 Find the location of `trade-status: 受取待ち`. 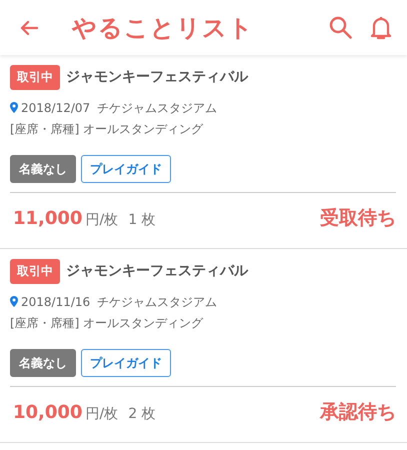

trade-status: 受取待ち is located at coordinates (358, 218).